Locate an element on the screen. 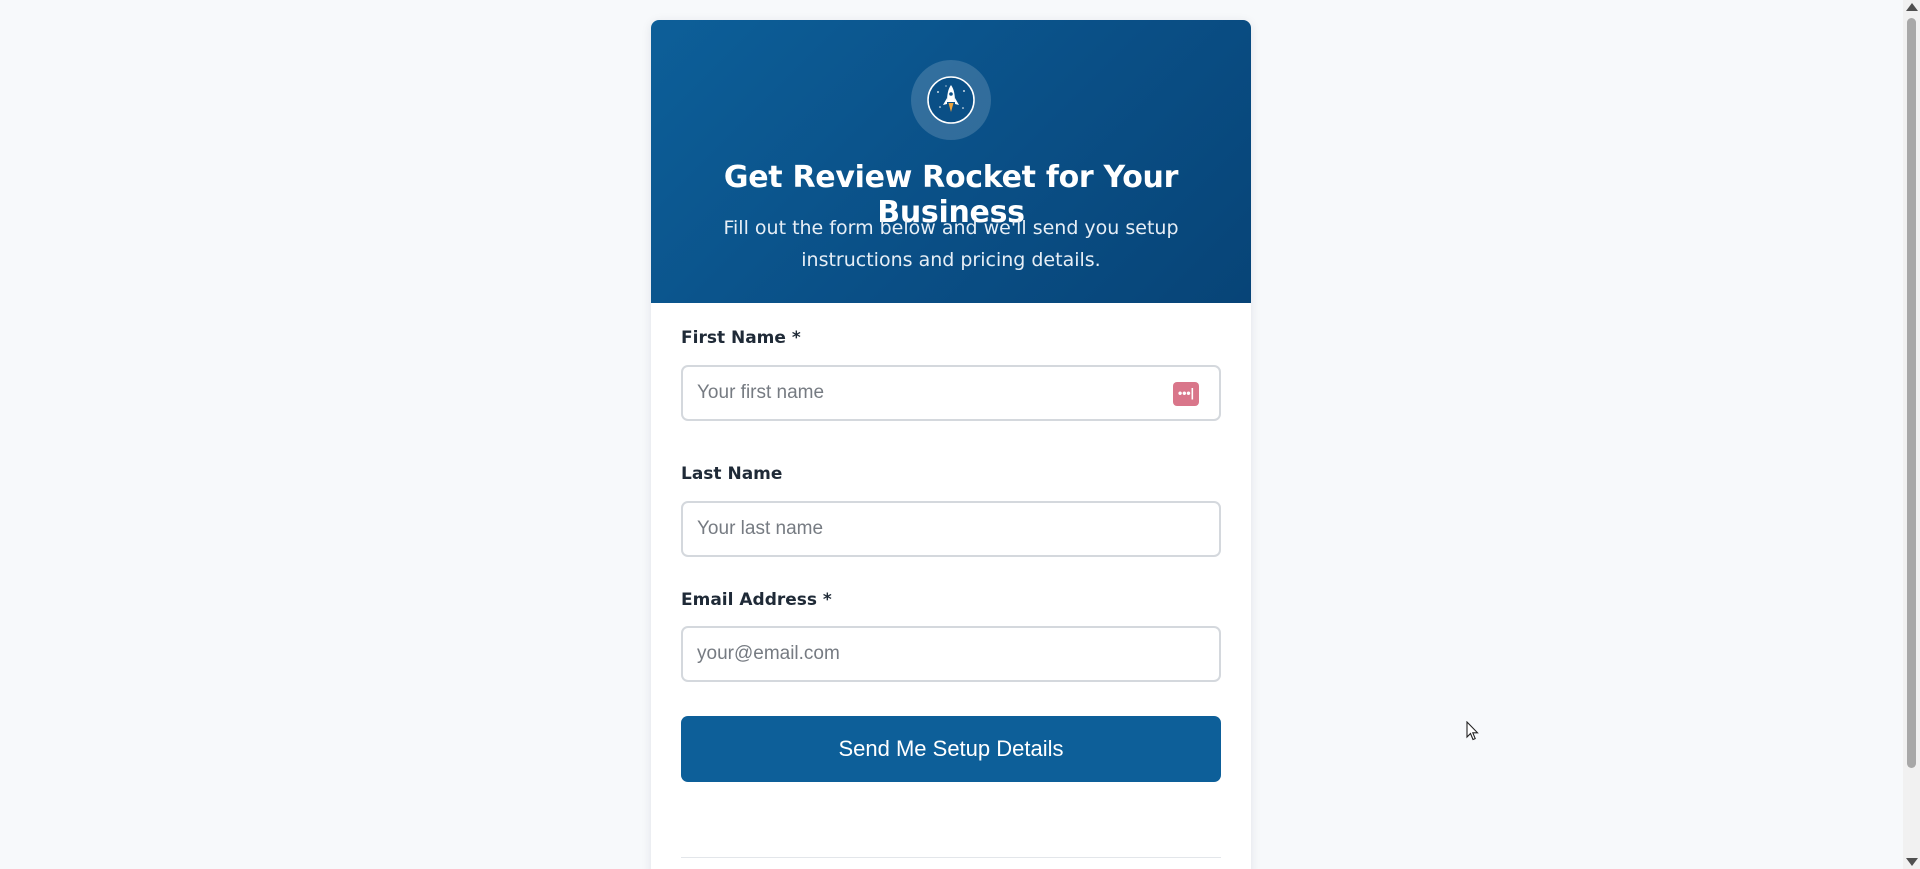  first-name-field-wrapper: •••| is located at coordinates (951, 393).